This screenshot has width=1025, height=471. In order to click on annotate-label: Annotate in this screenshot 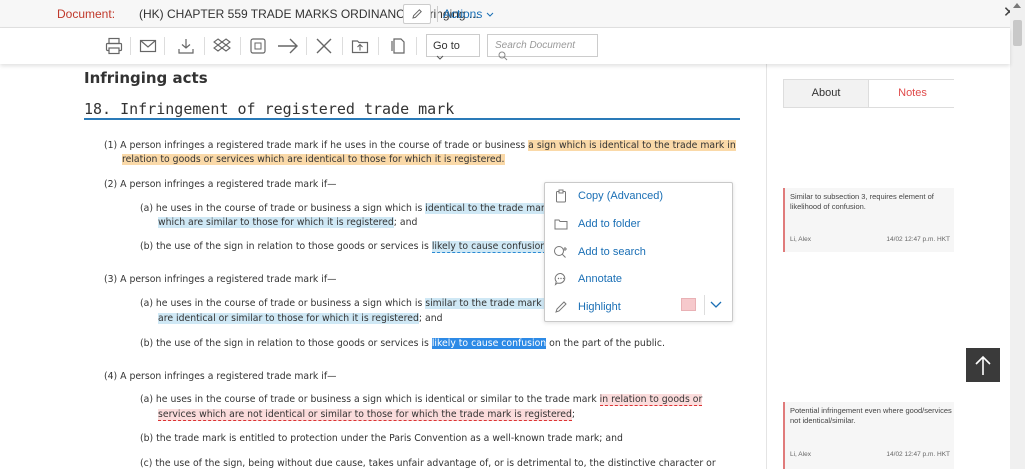, I will do `click(600, 279)`.